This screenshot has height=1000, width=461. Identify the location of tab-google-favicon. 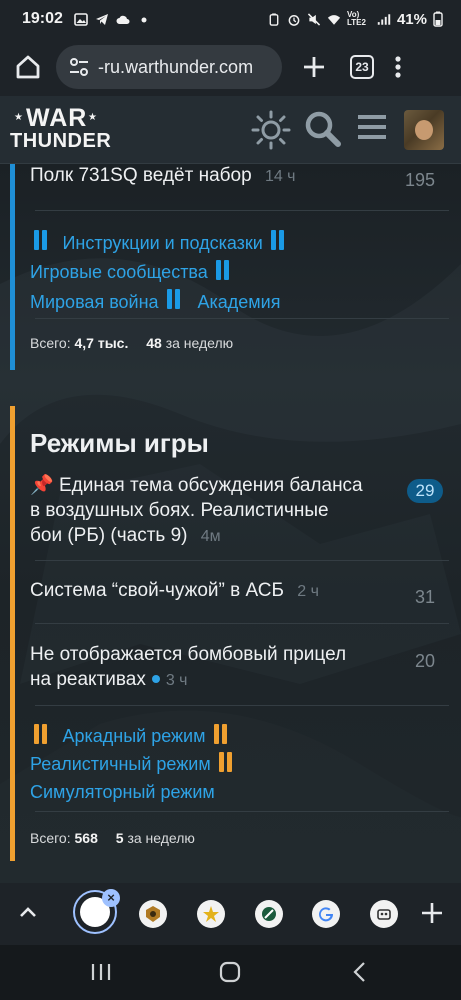
(326, 914).